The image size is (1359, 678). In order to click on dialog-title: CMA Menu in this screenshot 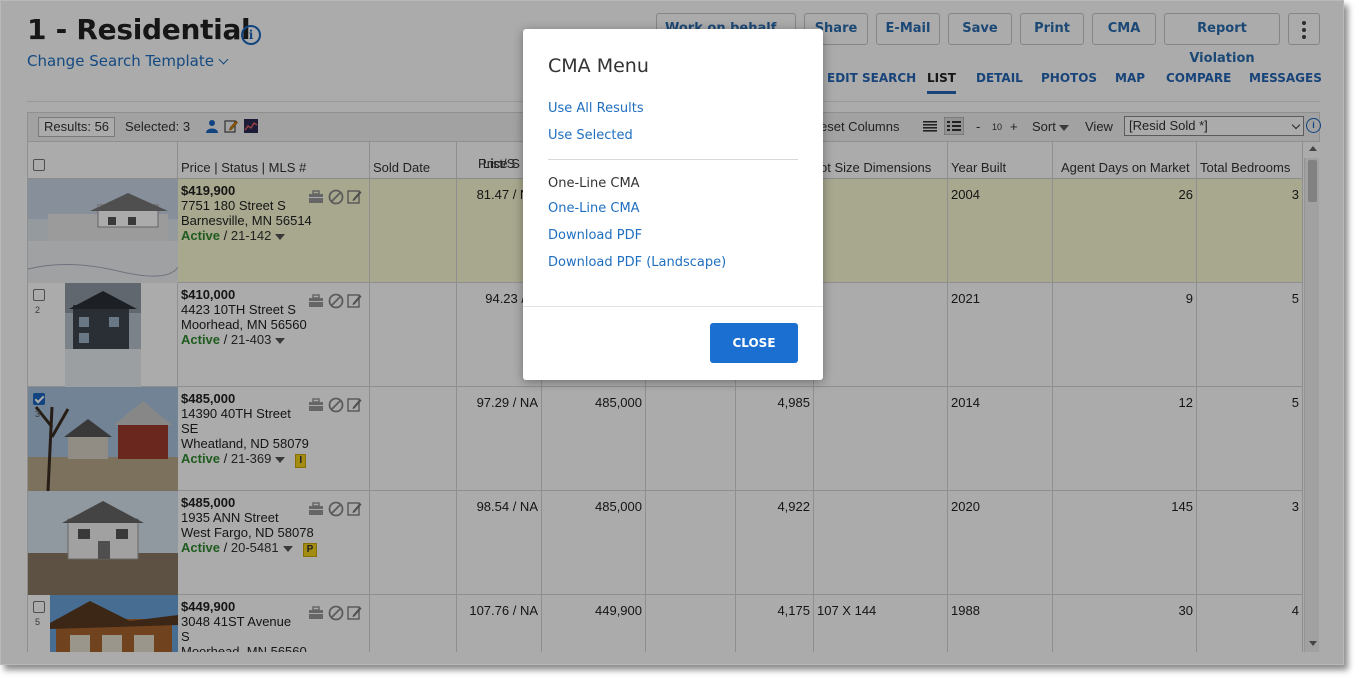, I will do `click(598, 66)`.